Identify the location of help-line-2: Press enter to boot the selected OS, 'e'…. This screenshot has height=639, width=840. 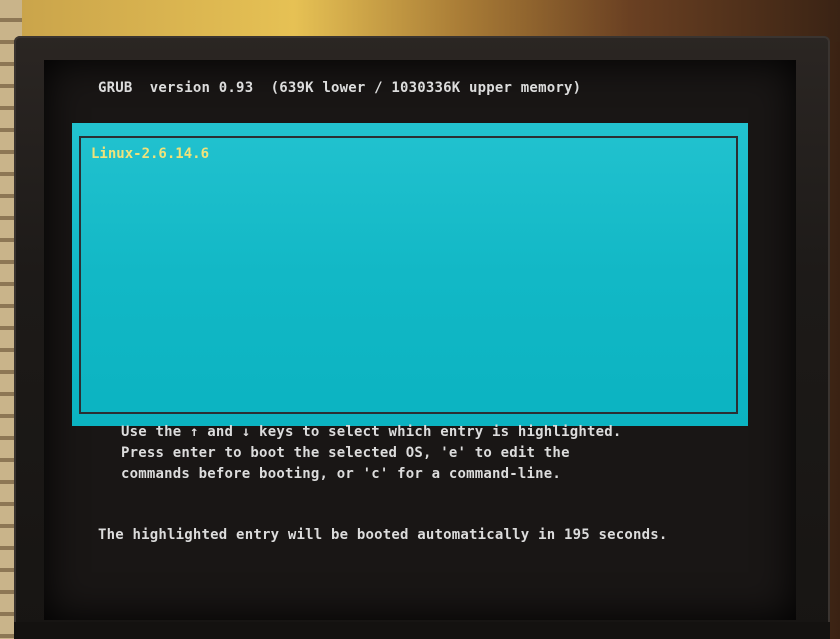
(345, 453).